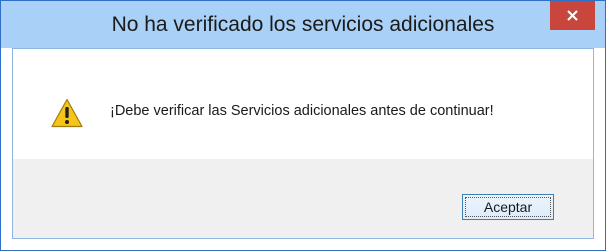 This screenshot has width=606, height=251. What do you see at coordinates (508, 207) in the screenshot?
I see `ok-button: Aceptar` at bounding box center [508, 207].